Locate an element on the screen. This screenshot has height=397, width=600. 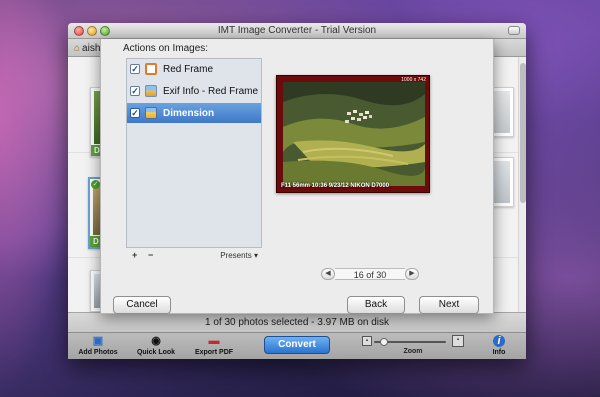
sheet-heading: Actions on Images: is located at coordinates (166, 48).